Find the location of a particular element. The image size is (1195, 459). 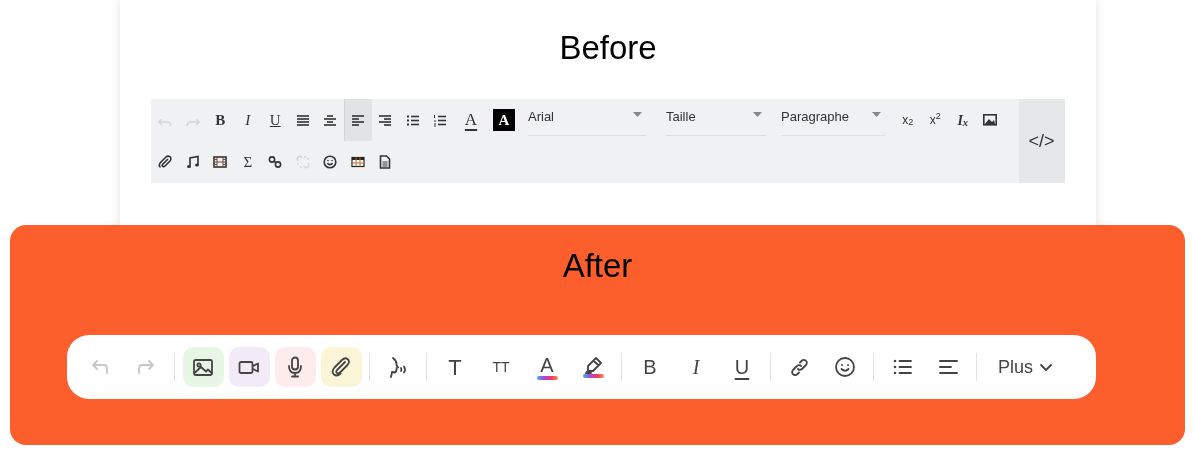

video-button is located at coordinates (249, 367).